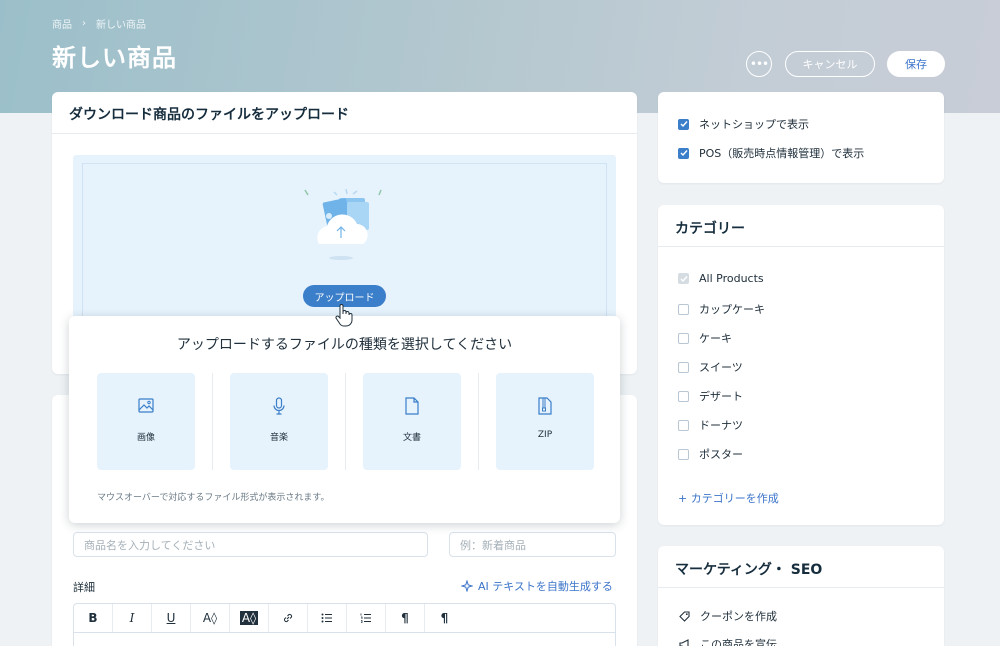 The image size is (1000, 646). Describe the element at coordinates (411, 438) in the screenshot. I see `file-type-label: 文書` at that location.